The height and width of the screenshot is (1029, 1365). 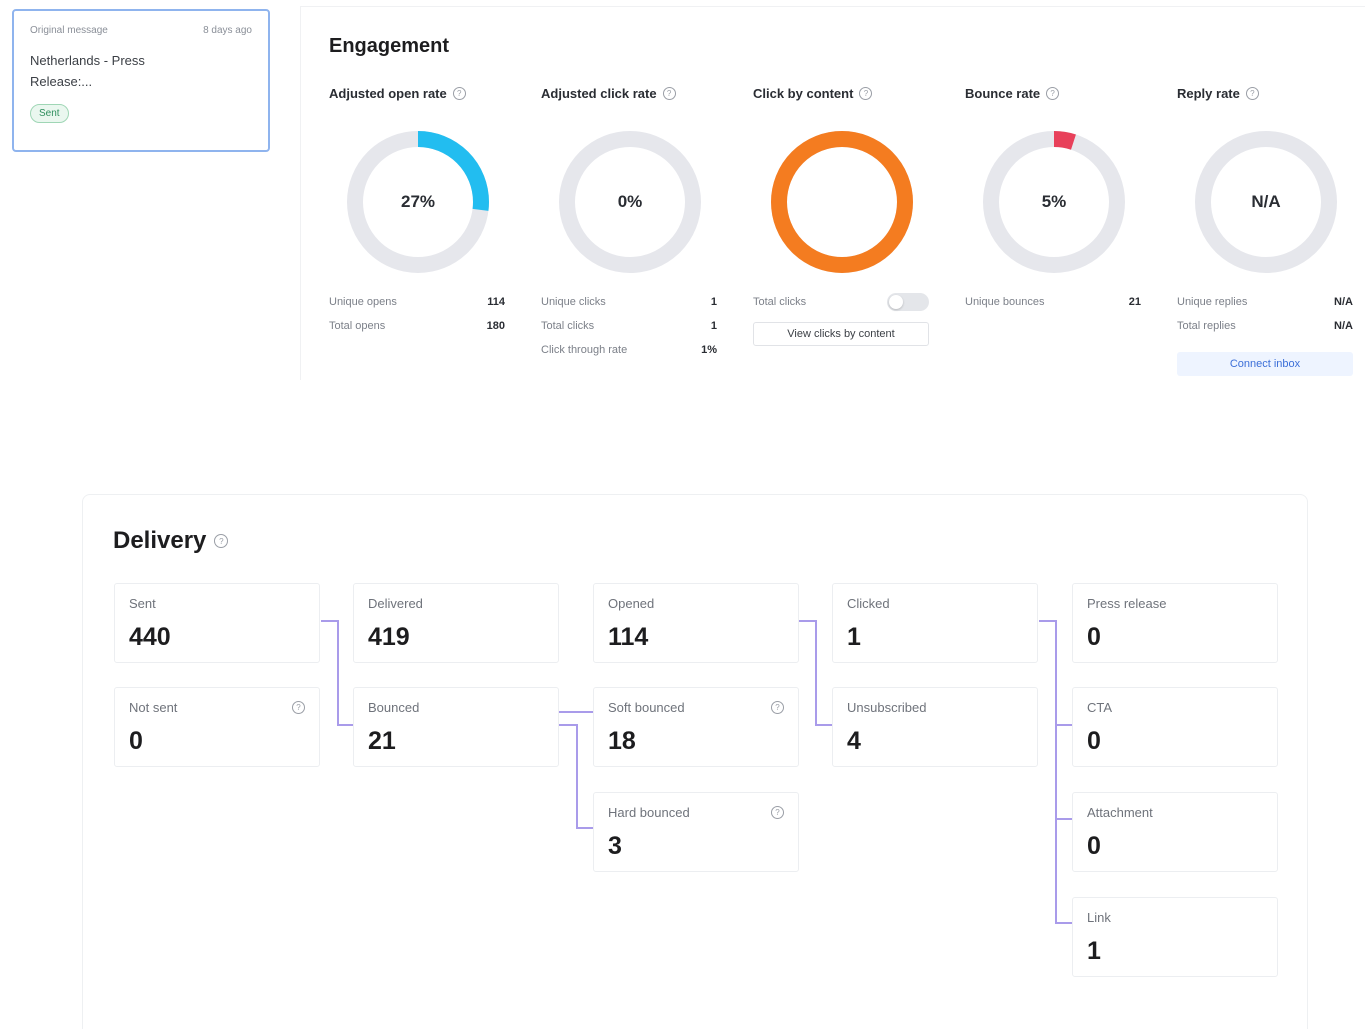 I want to click on stat-label: Unique clicks, so click(x=573, y=302).